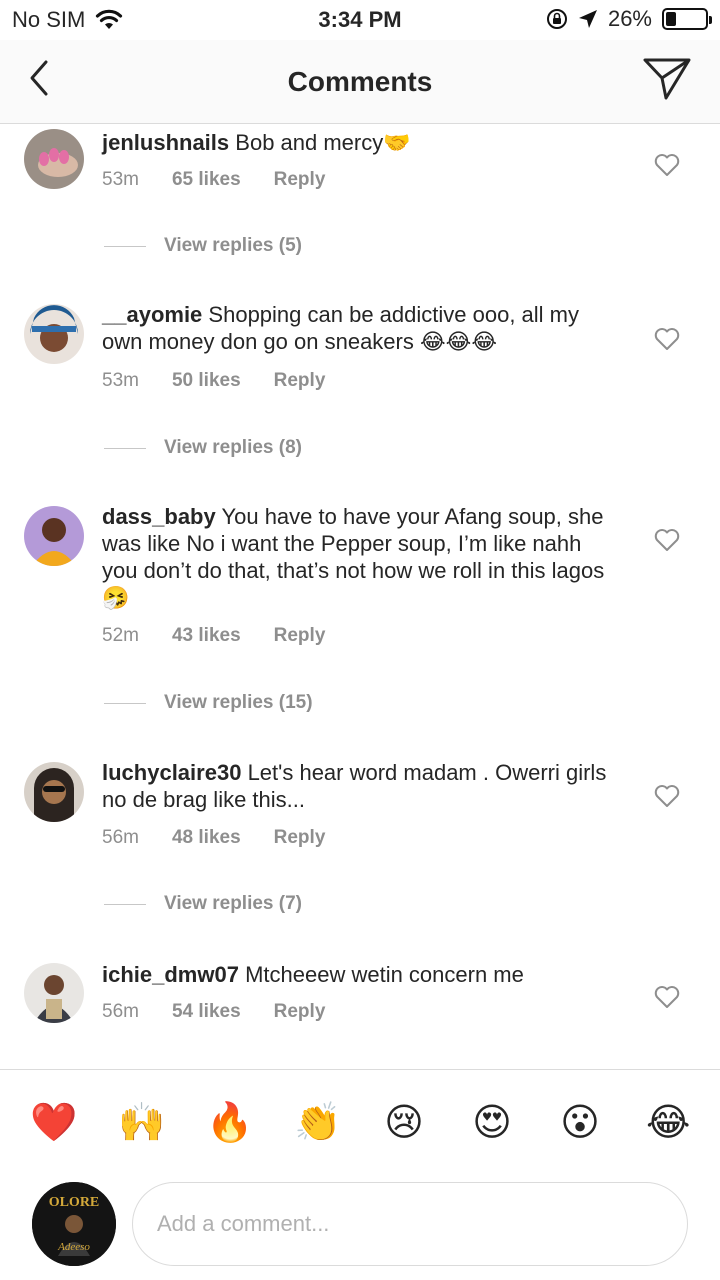 This screenshot has height=1280, width=720. I want to click on comment-meta: 53m 65 likes Reply, so click(213, 180).